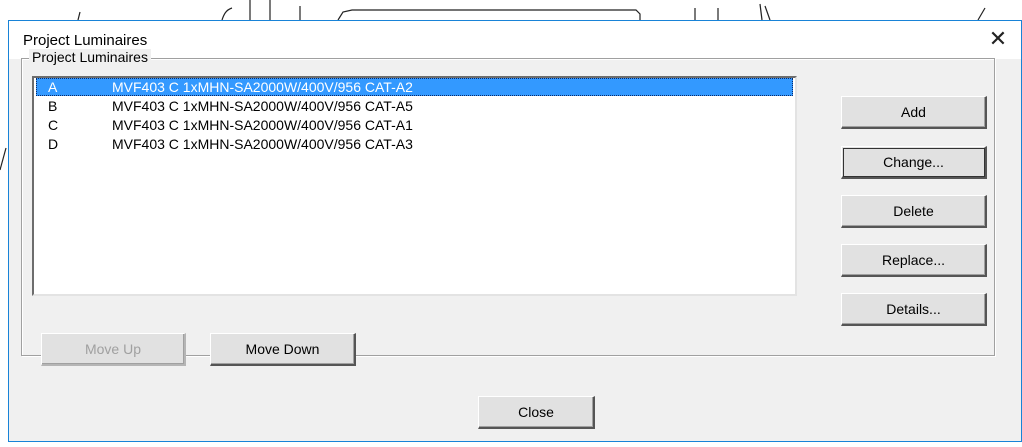  What do you see at coordinates (536, 412) in the screenshot?
I see `close-button: Close` at bounding box center [536, 412].